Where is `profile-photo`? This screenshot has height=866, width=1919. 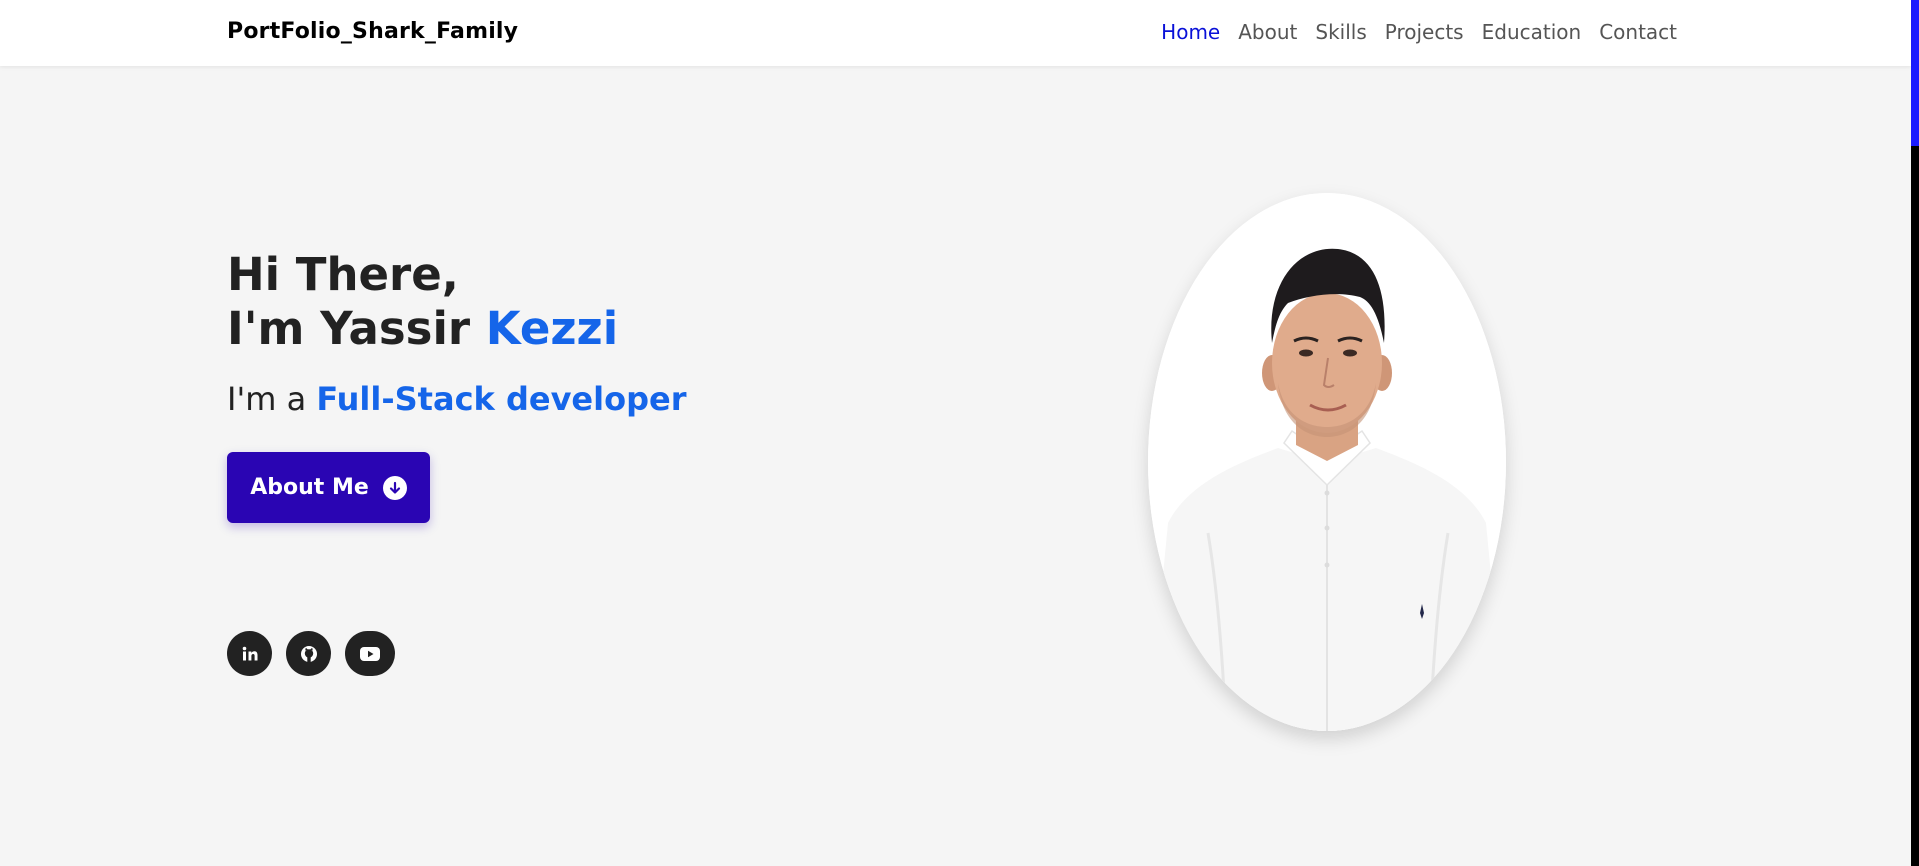
profile-photo is located at coordinates (1327, 462).